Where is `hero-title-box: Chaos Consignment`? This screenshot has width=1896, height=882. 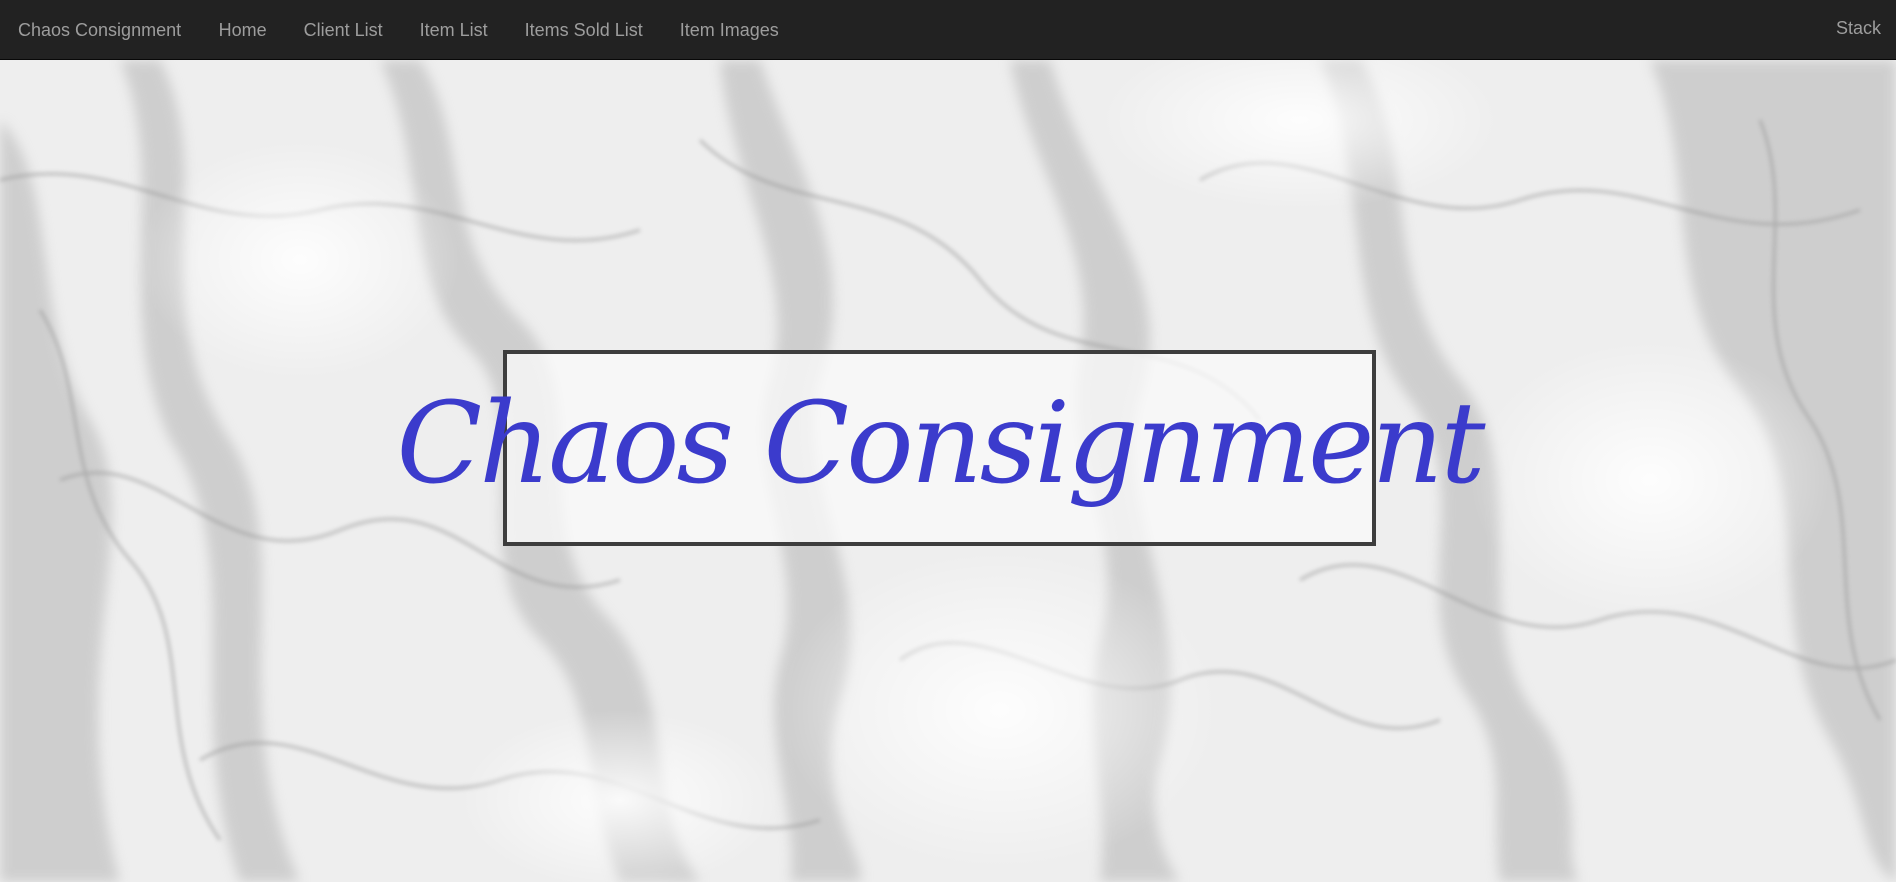
hero-title-box: Chaos Consignment is located at coordinates (941, 448).